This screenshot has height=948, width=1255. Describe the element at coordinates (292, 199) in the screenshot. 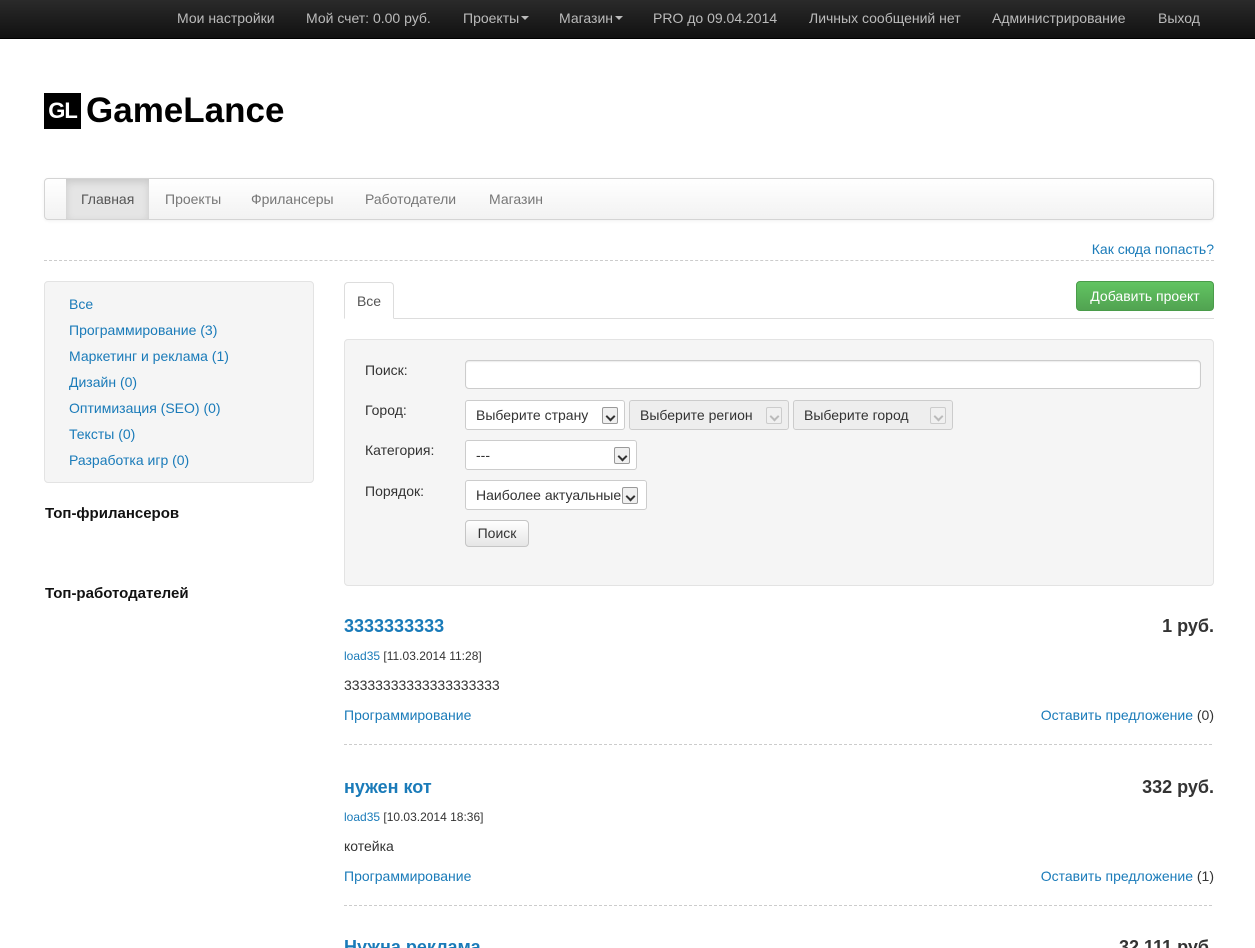

I see `nav-freelancers: Фрилансеры` at that location.